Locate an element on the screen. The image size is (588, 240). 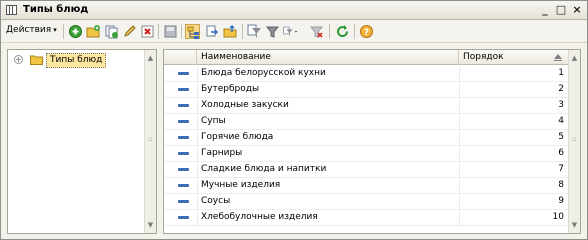
actions-menu: Действия ▾ is located at coordinates (31, 30).